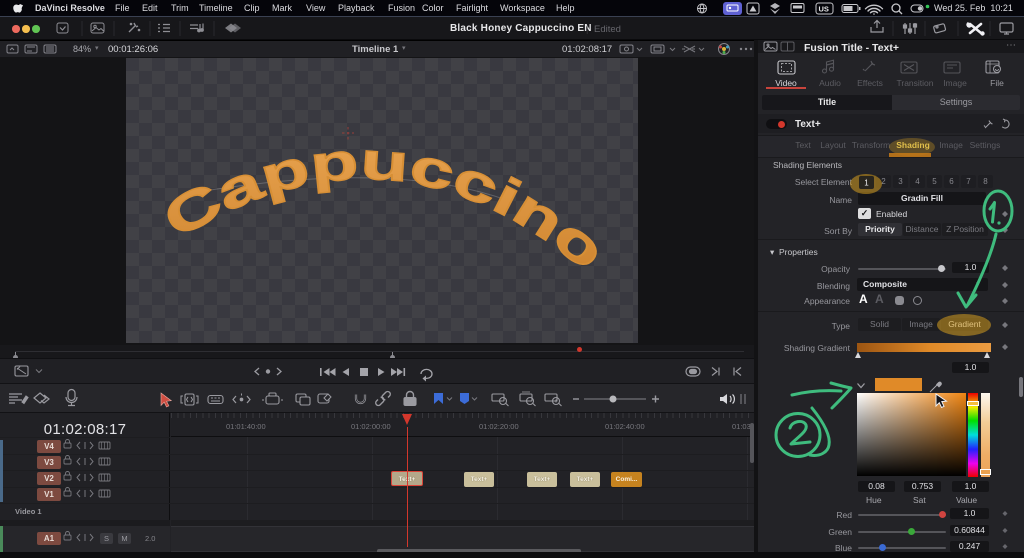 Image resolution: width=1024 pixels, height=558 pixels. What do you see at coordinates (866, 183) in the screenshot?
I see `svg-text: 1` at bounding box center [866, 183].